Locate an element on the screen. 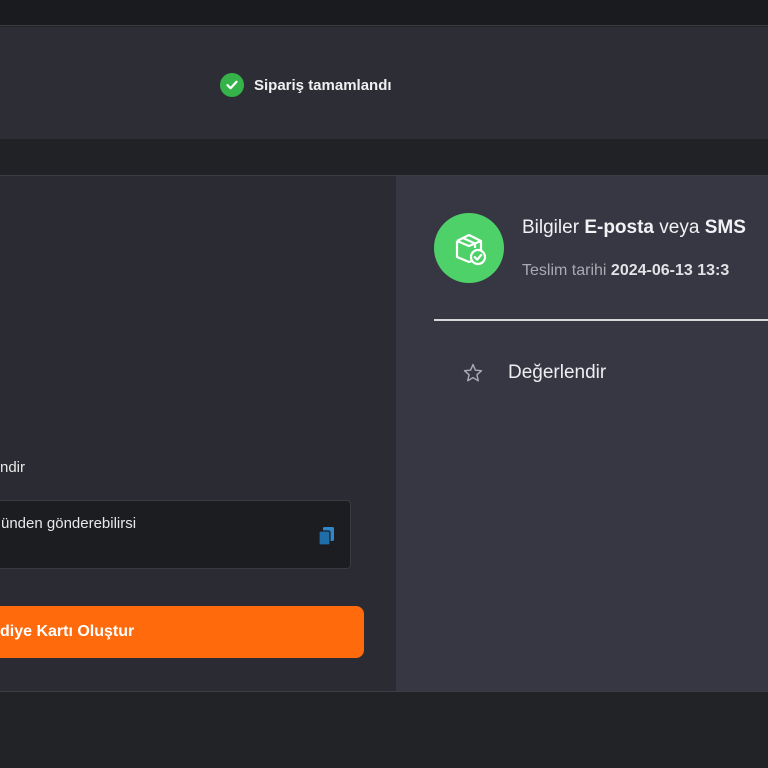 This screenshot has width=768, height=768. delivery-channel-info: Bilgiler E-posta veya SMS is located at coordinates (634, 228).